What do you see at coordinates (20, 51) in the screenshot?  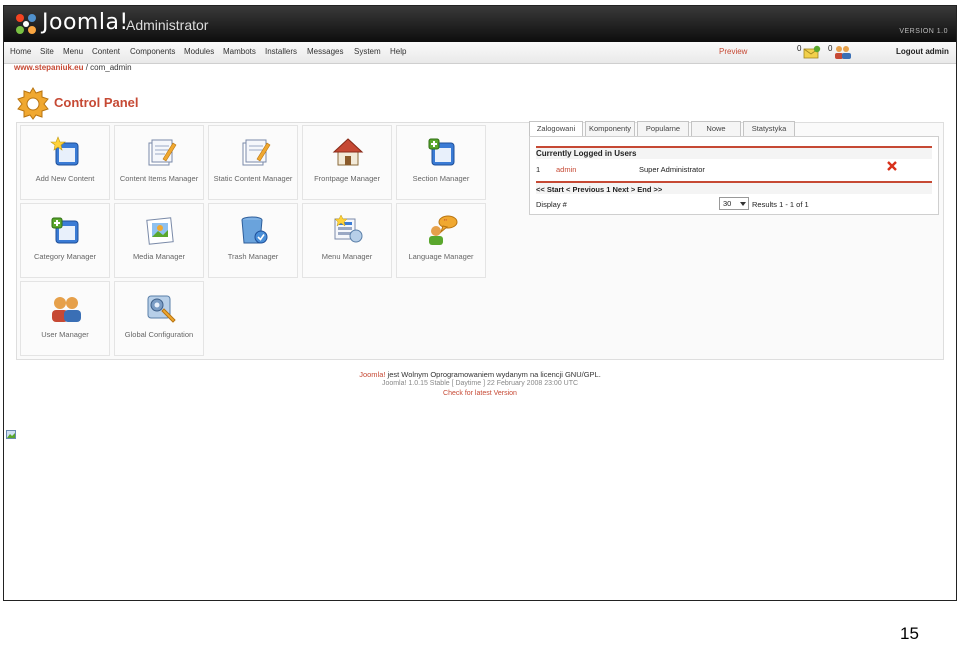 I see `menu-home: Home` at bounding box center [20, 51].